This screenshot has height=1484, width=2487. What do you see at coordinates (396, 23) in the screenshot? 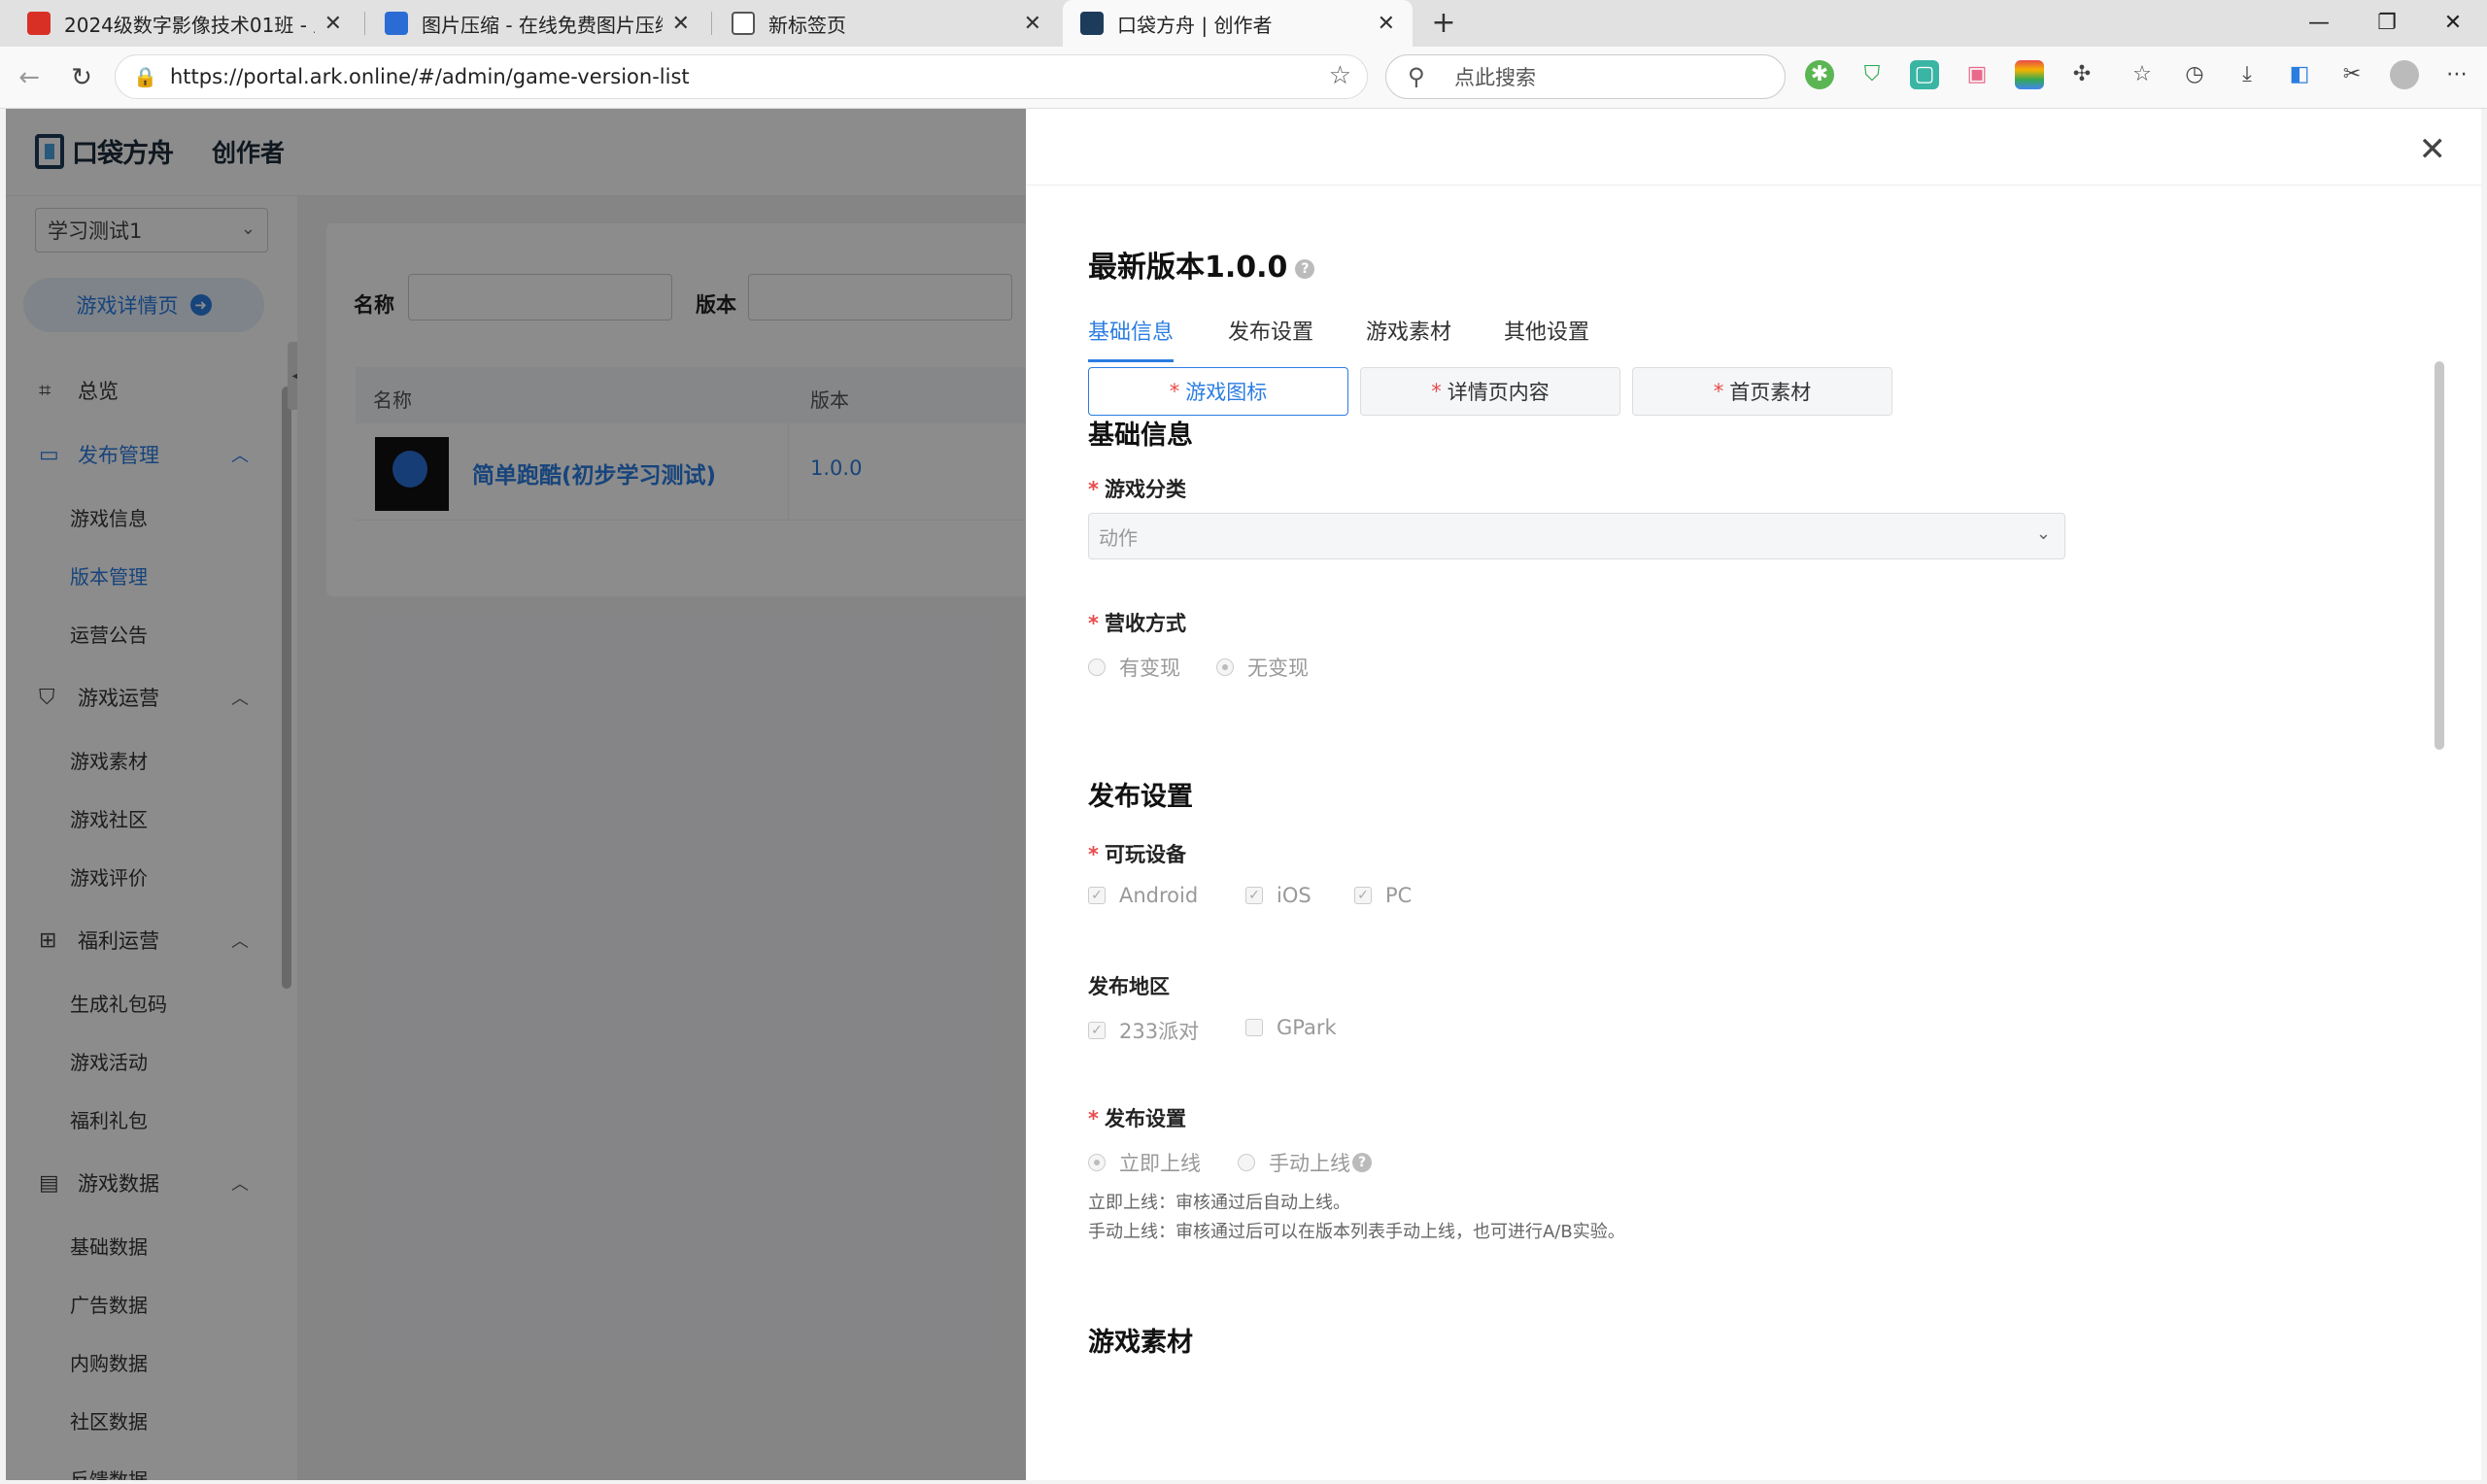
I see `site-favicon-icon` at bounding box center [396, 23].